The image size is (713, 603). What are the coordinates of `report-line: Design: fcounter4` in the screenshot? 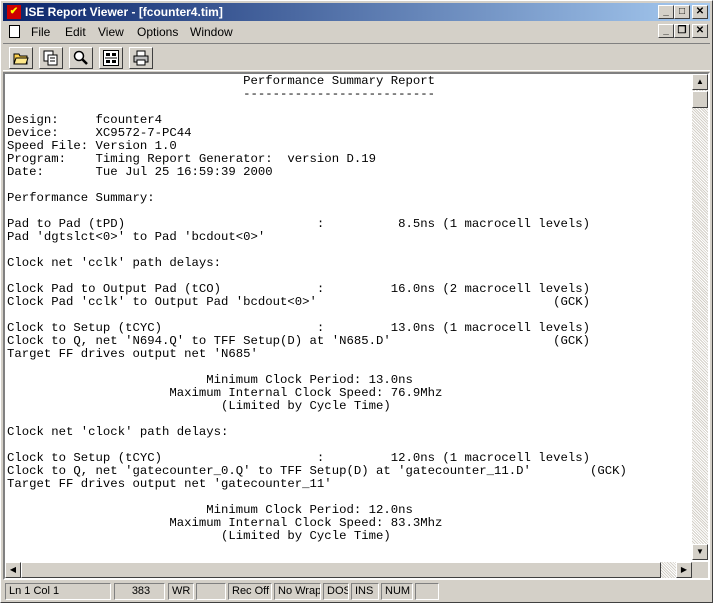 It's located at (84, 120).